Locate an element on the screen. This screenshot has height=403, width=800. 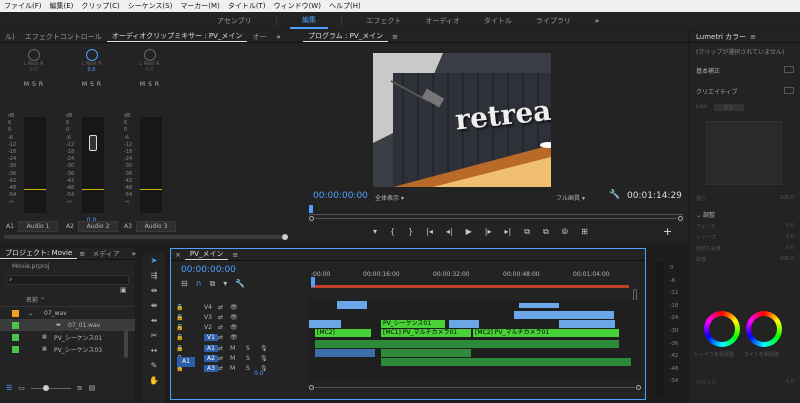
zoom-slider is located at coordinates (50, 388).